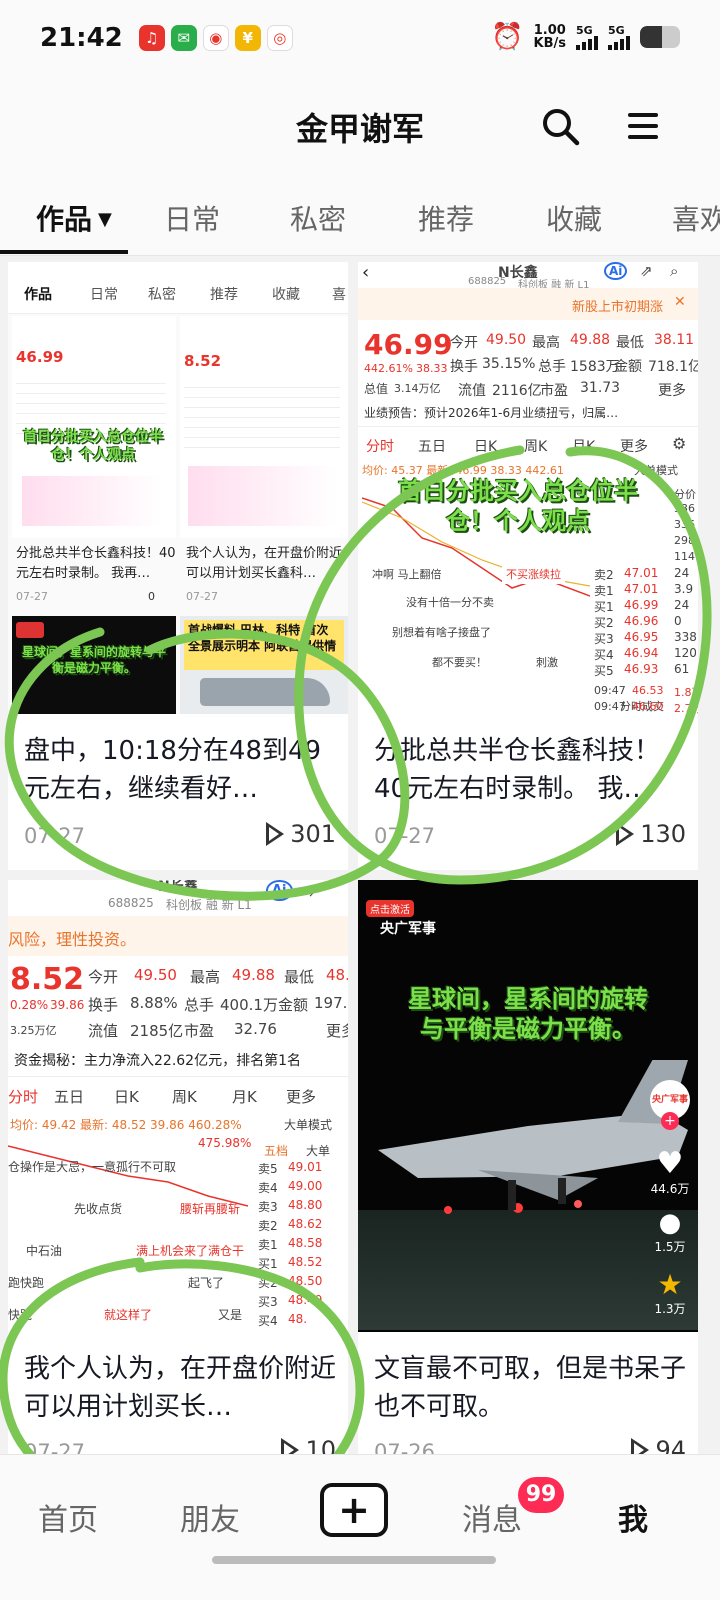 This screenshot has width=720, height=1600. What do you see at coordinates (305, 1224) in the screenshot?
I see `order-book-price: 48.62` at bounding box center [305, 1224].